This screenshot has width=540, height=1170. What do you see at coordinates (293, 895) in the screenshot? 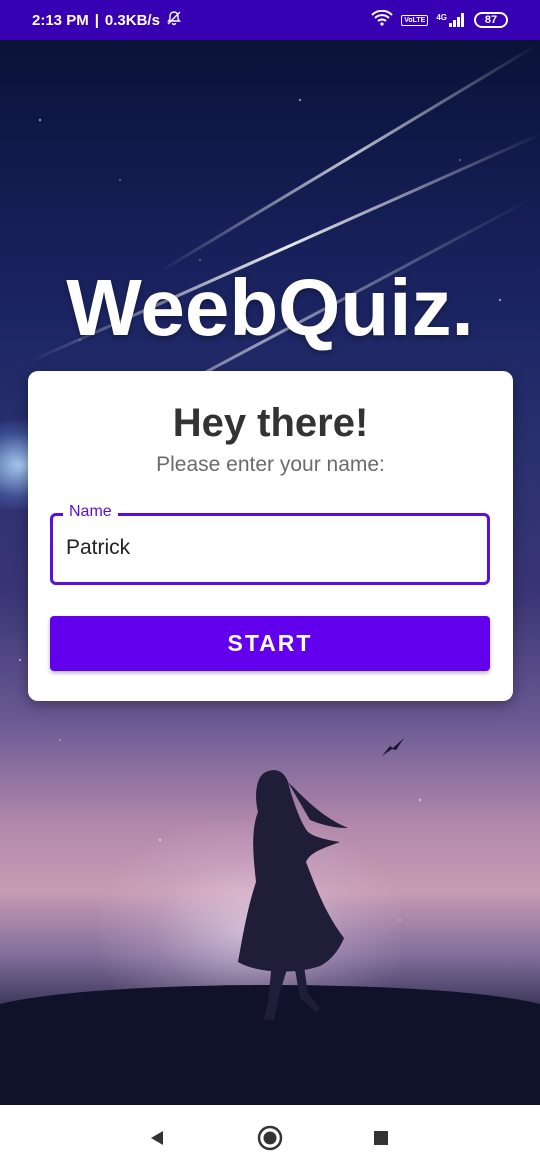
I see `girl-silhouette` at bounding box center [293, 895].